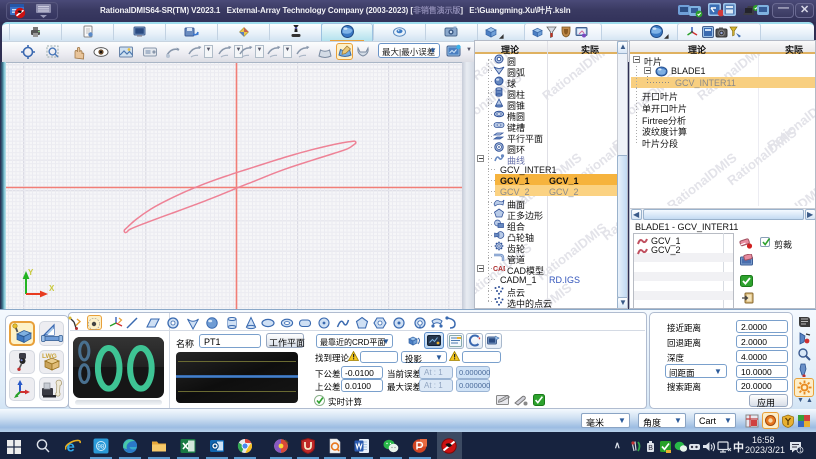  Describe the element at coordinates (800, 451) in the screenshot. I see `svg-text: 1` at that location.